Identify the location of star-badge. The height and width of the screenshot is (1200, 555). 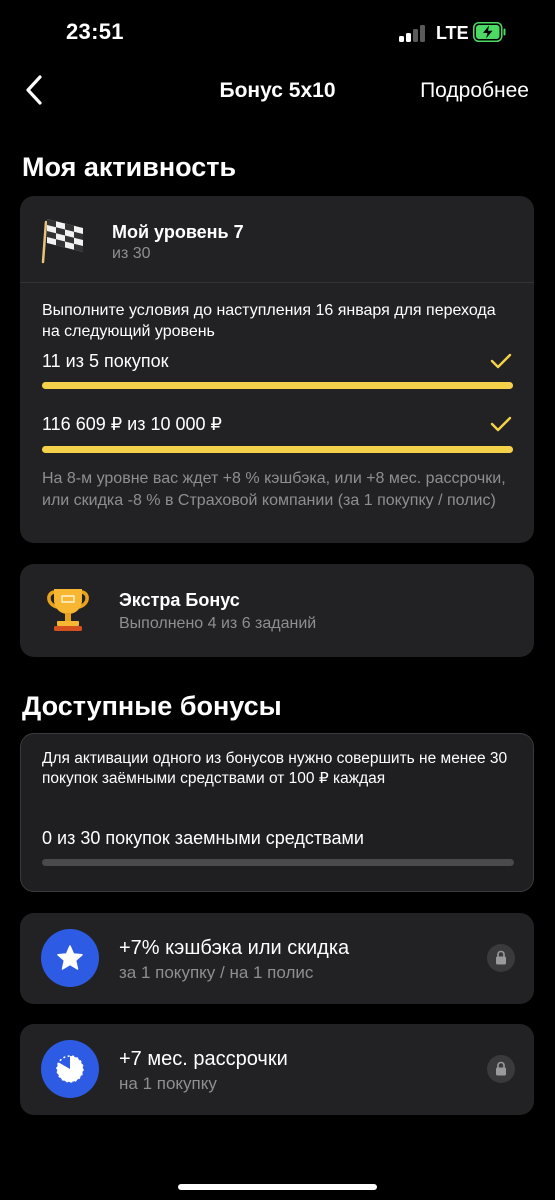
(70, 958).